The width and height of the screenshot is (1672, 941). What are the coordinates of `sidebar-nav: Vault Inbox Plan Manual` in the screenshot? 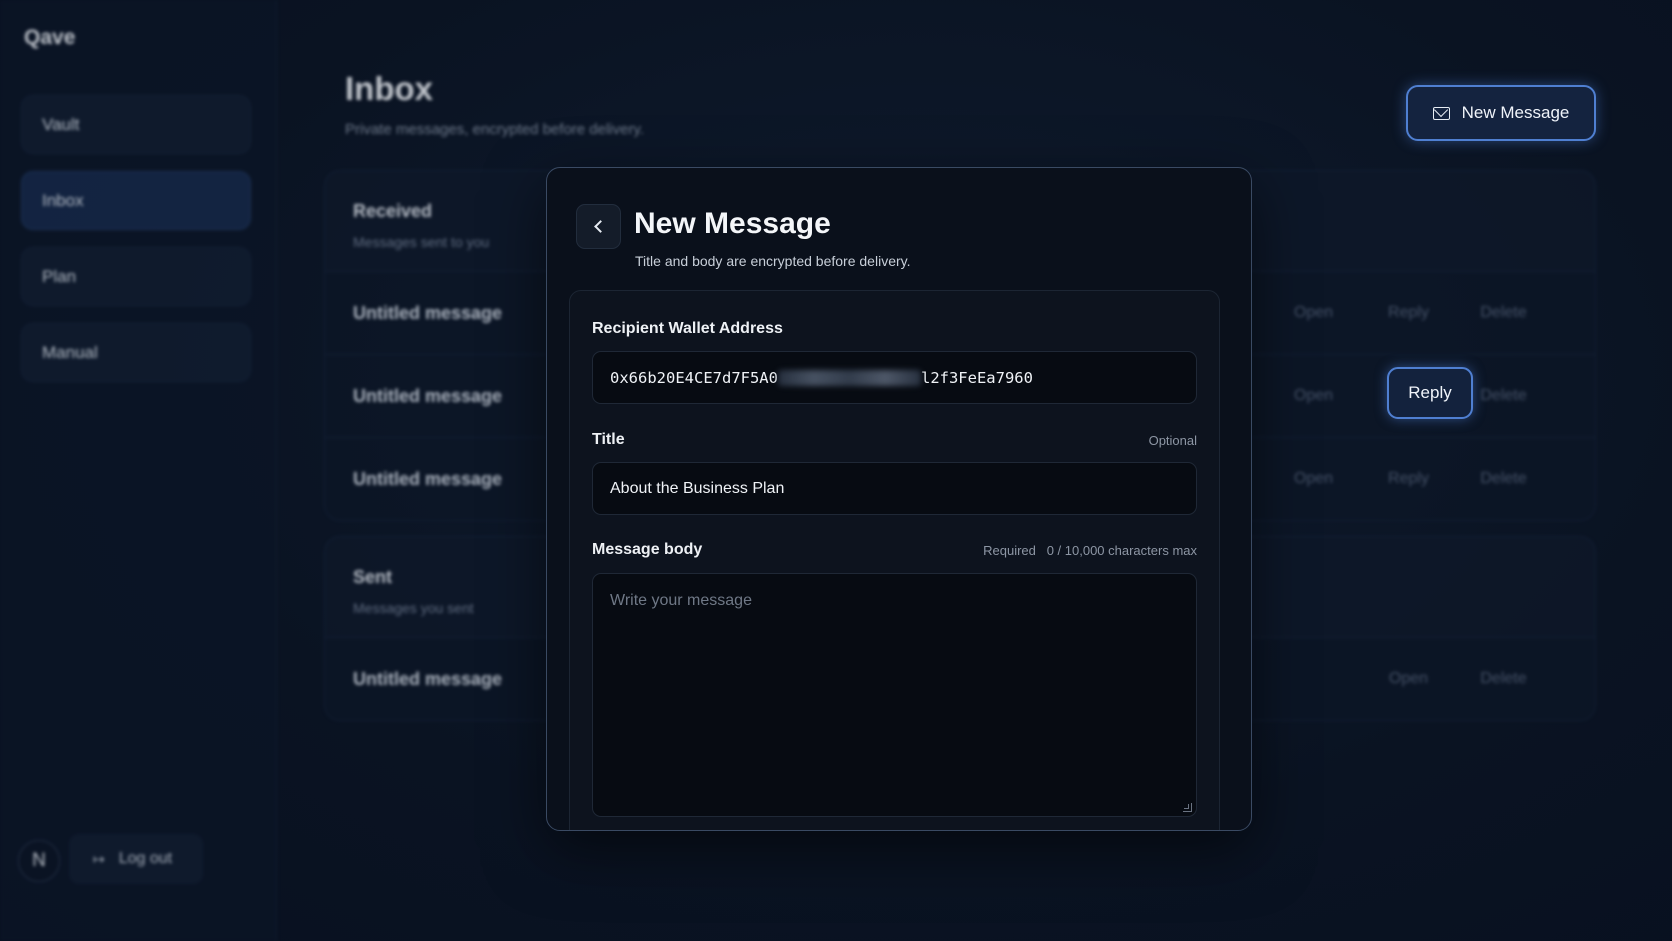 It's located at (136, 247).